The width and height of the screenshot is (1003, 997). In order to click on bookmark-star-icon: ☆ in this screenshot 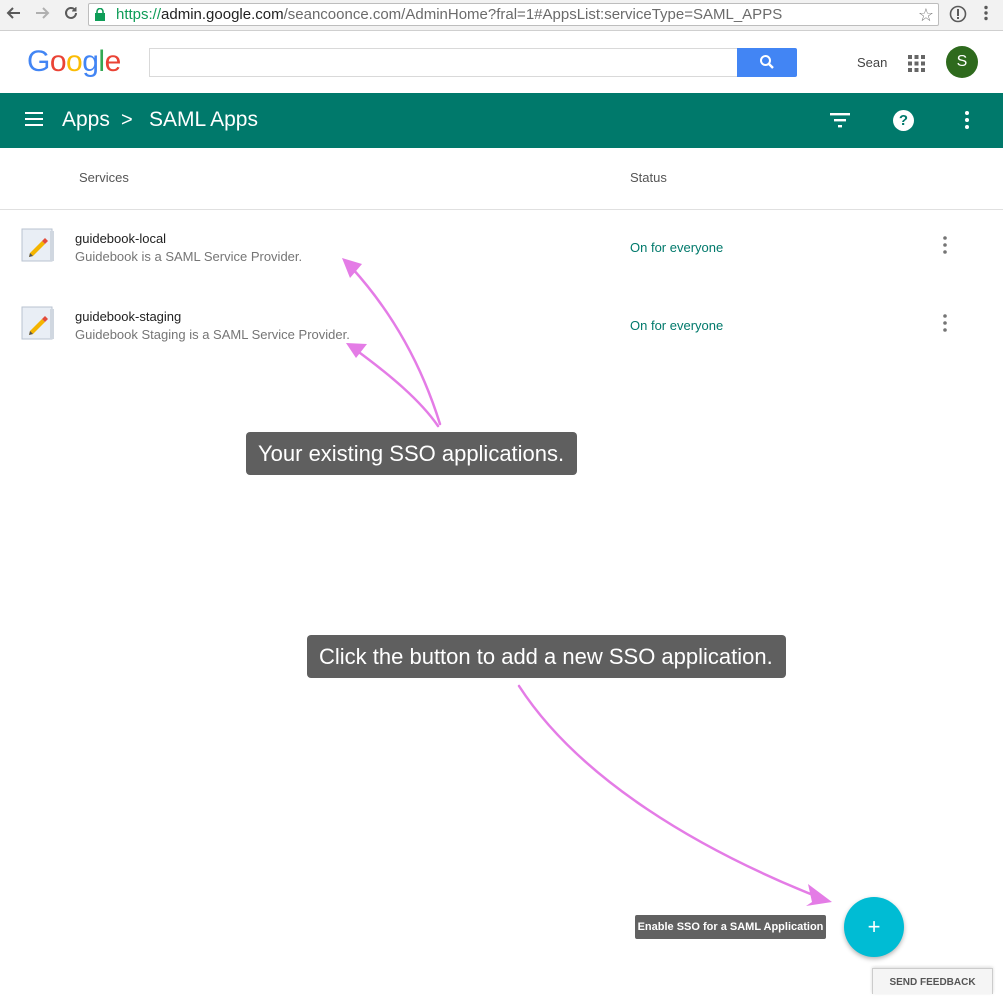, I will do `click(926, 15)`.